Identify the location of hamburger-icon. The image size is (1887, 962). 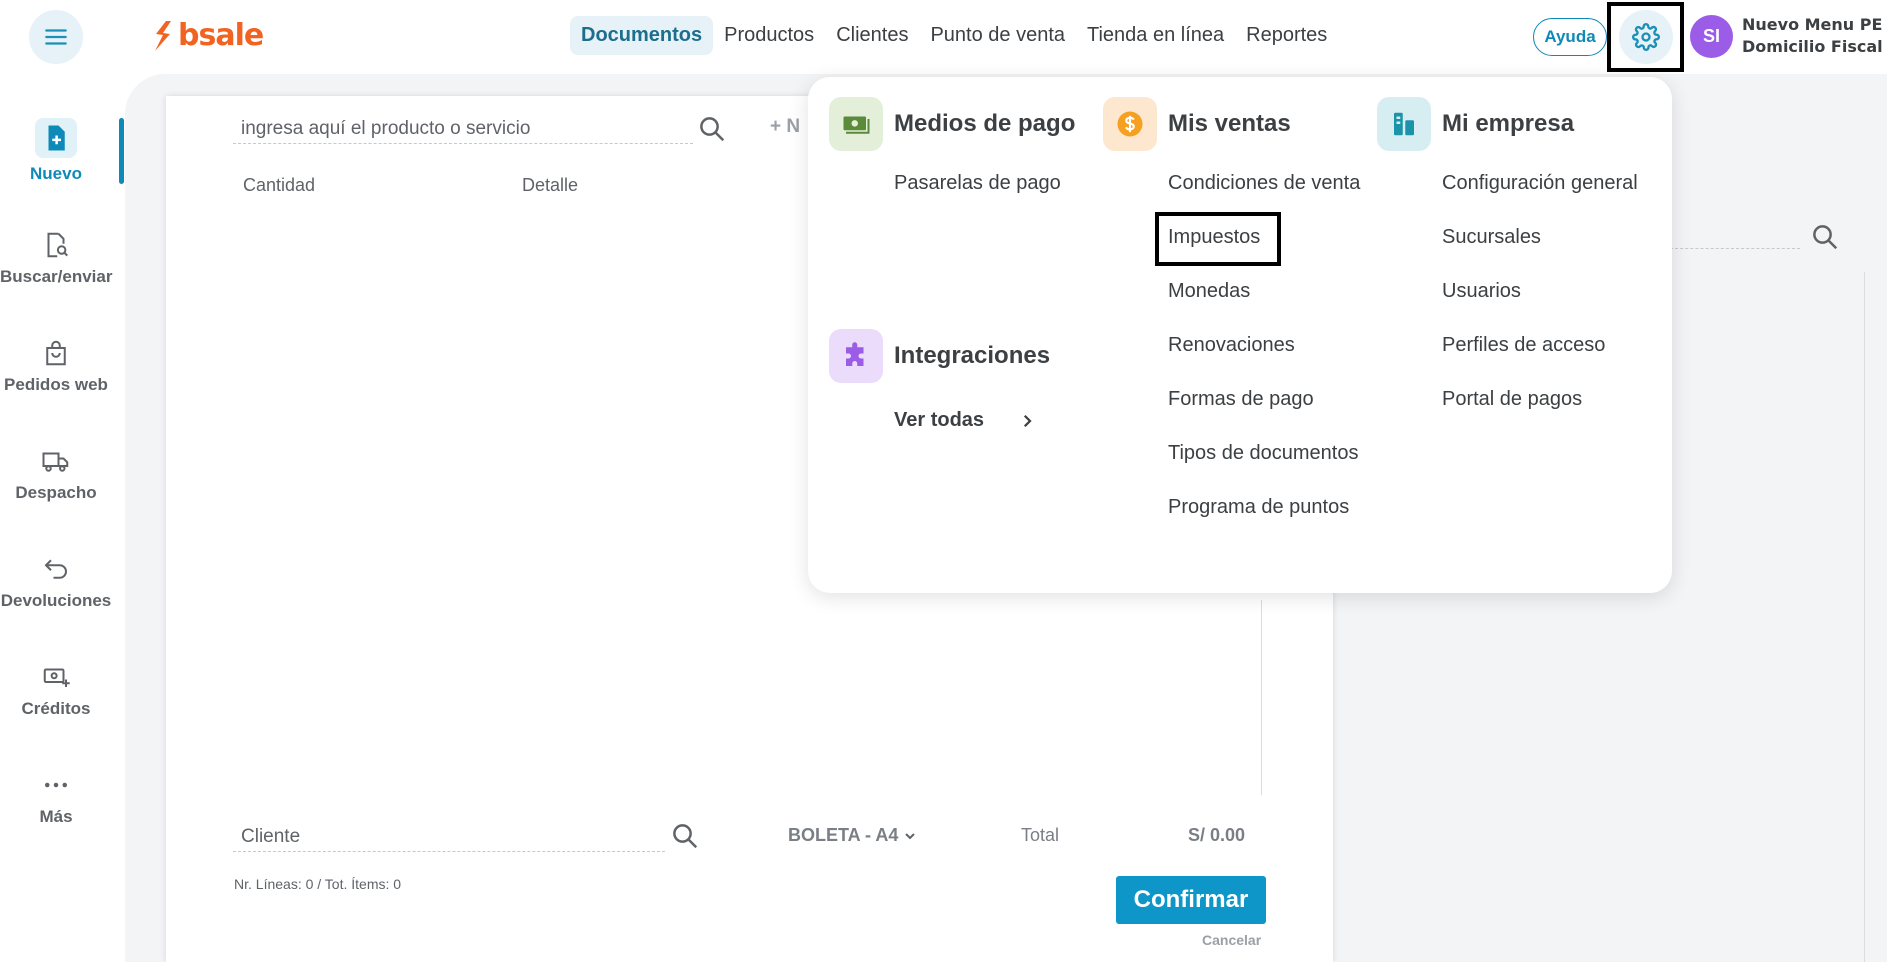
(56, 37).